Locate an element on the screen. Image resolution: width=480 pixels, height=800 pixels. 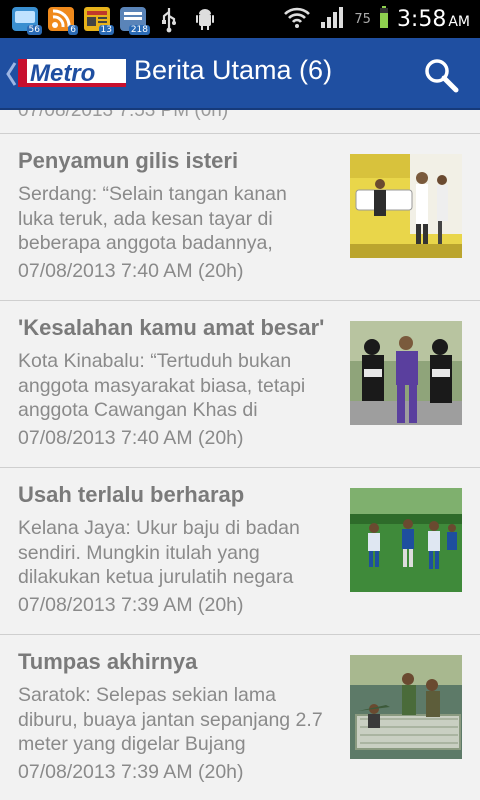
newspaper-icon: 13 is located at coordinates (98, 19).